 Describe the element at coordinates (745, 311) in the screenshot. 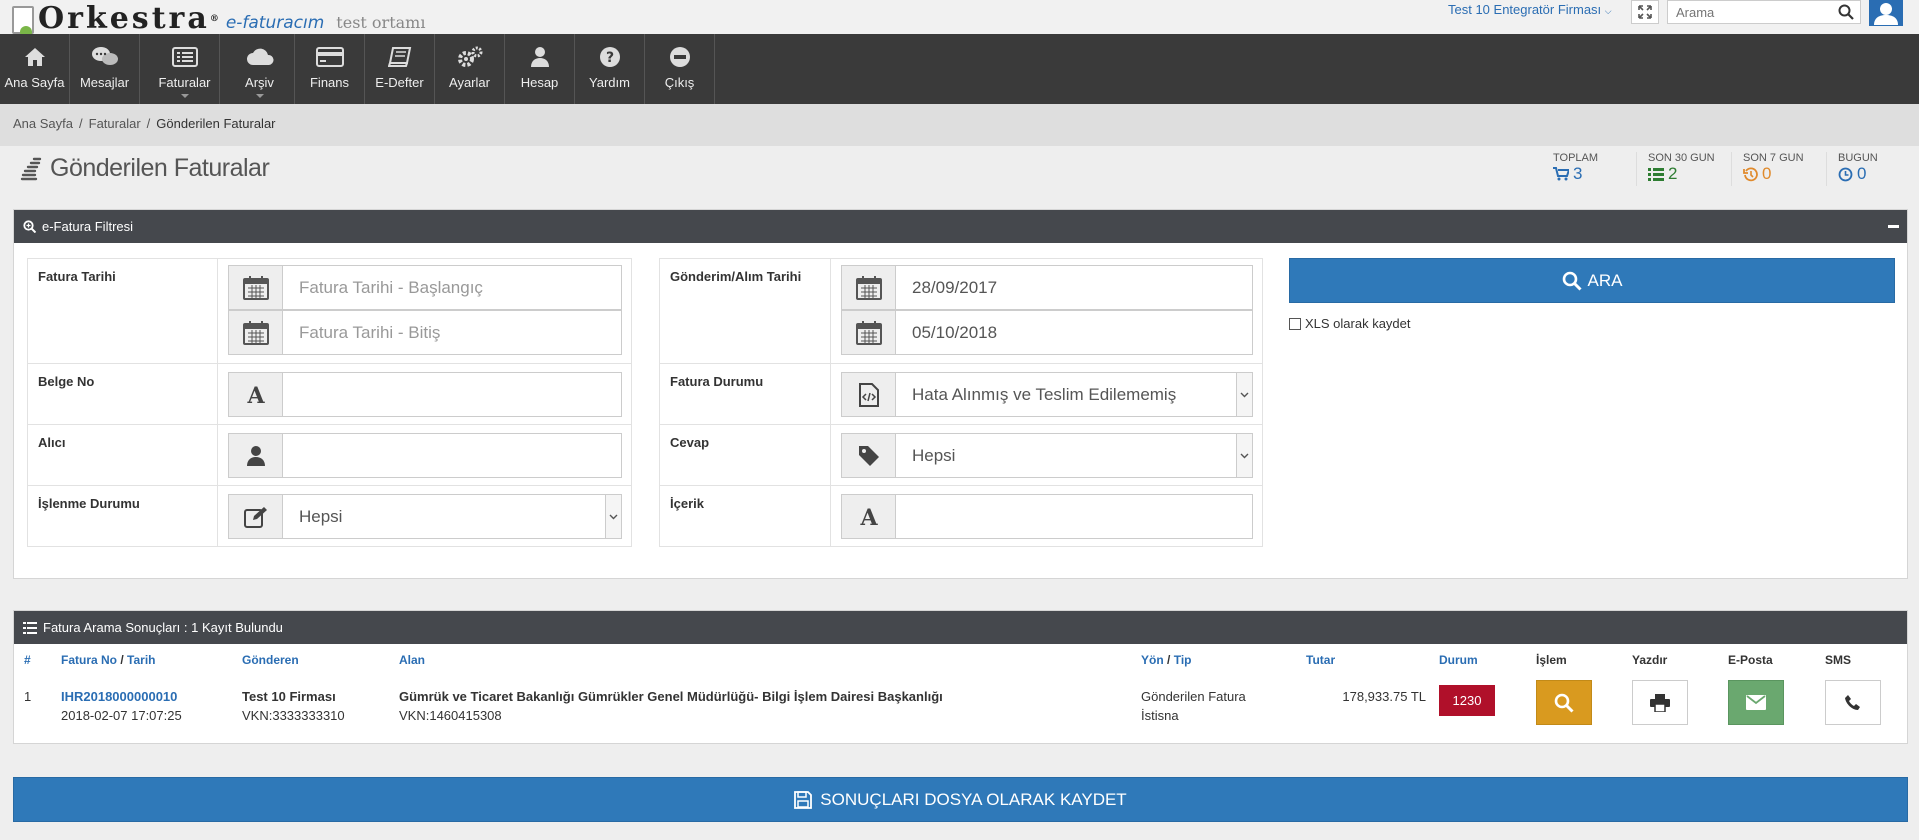

I see `send-date-label: Gönderim/Alım Tarihi` at that location.